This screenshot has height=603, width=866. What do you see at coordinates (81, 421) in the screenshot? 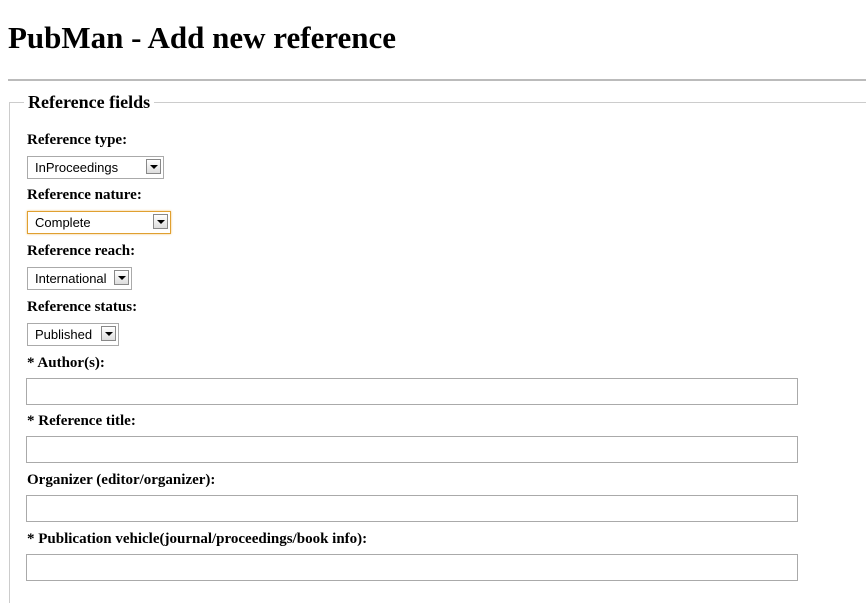
I see `reference-title-label: * Reference title:` at bounding box center [81, 421].